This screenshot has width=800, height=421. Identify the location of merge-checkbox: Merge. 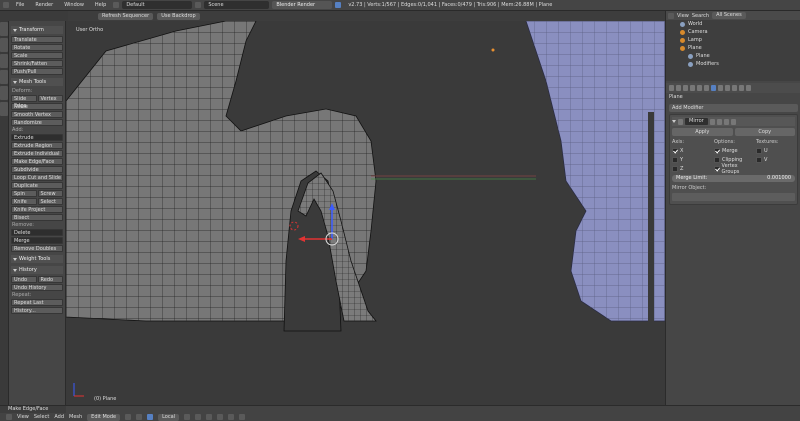
(733, 150).